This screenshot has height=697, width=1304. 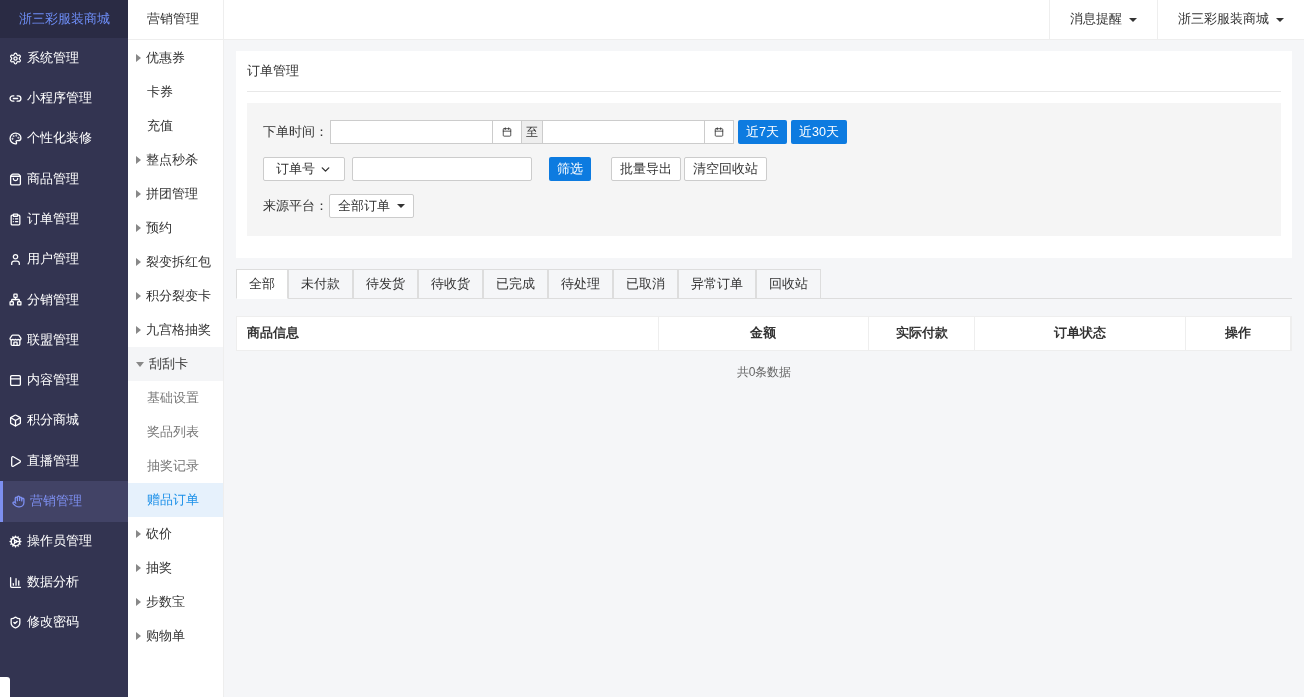 I want to click on network-icon, so click(x=15, y=300).